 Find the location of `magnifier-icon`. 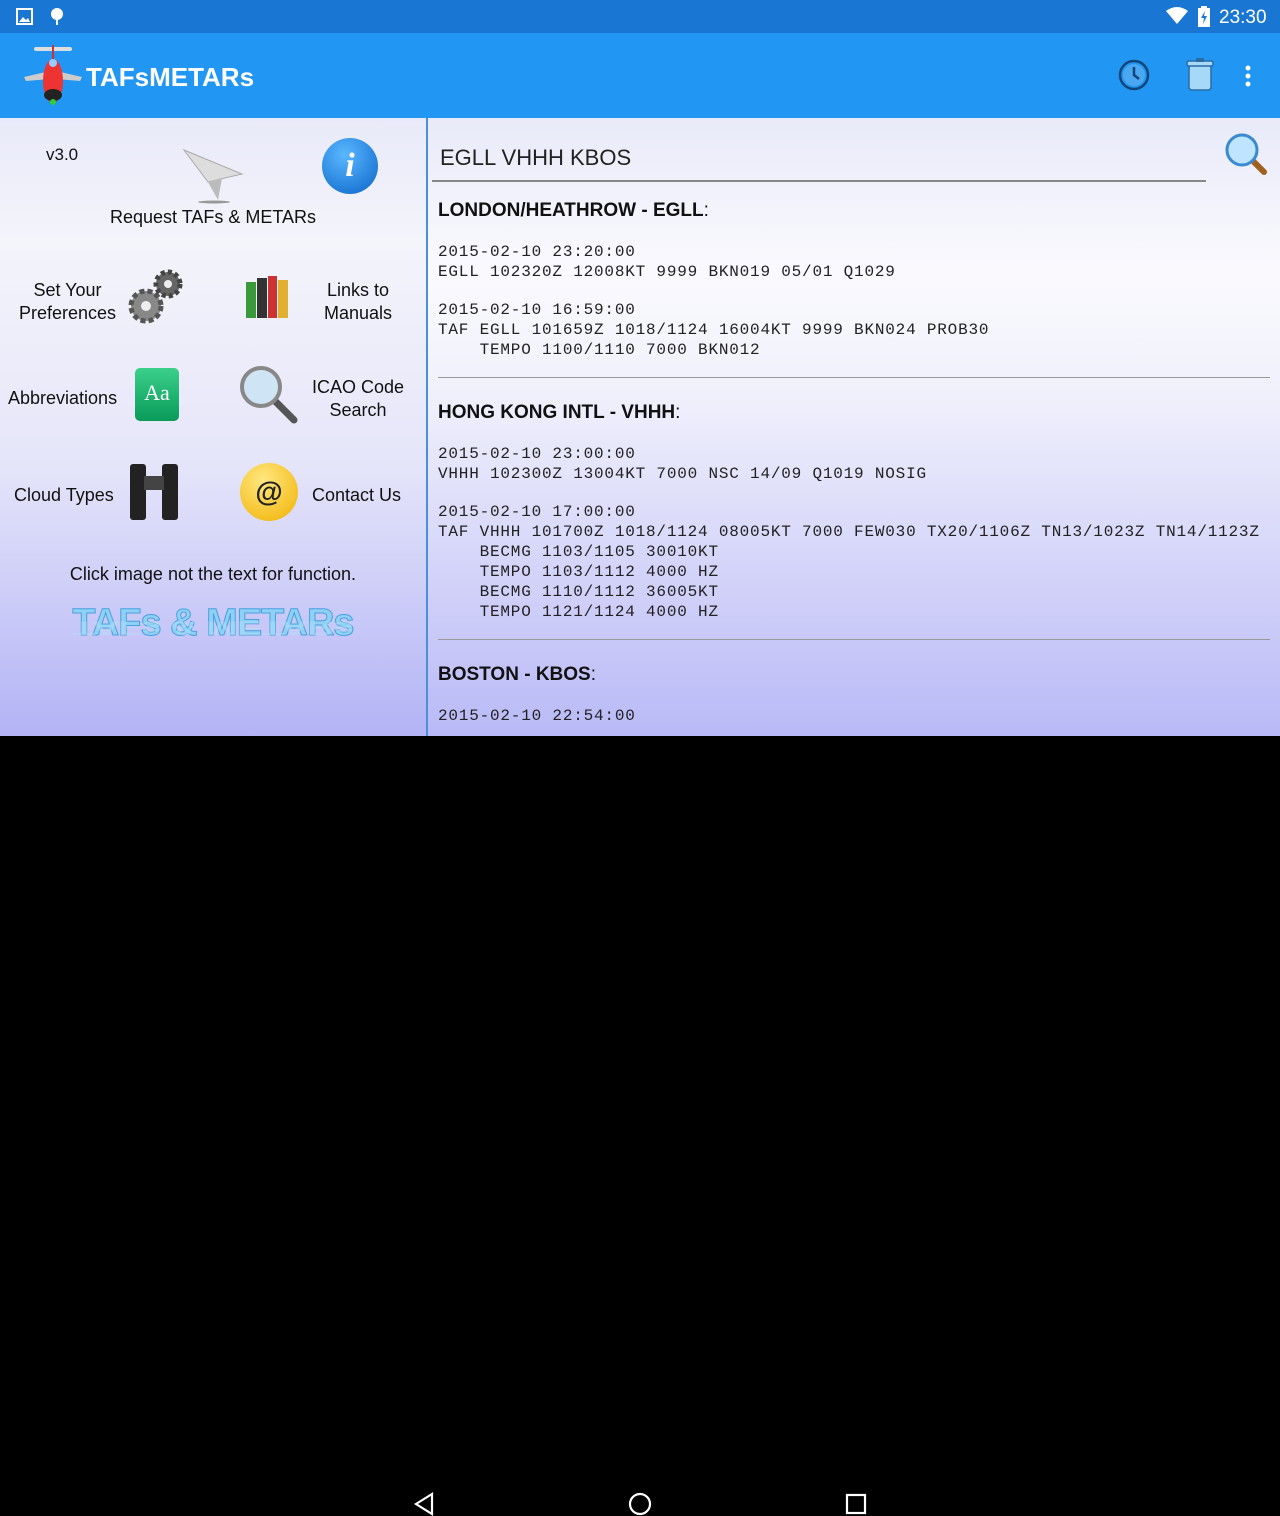

magnifier-icon is located at coordinates (269, 394).